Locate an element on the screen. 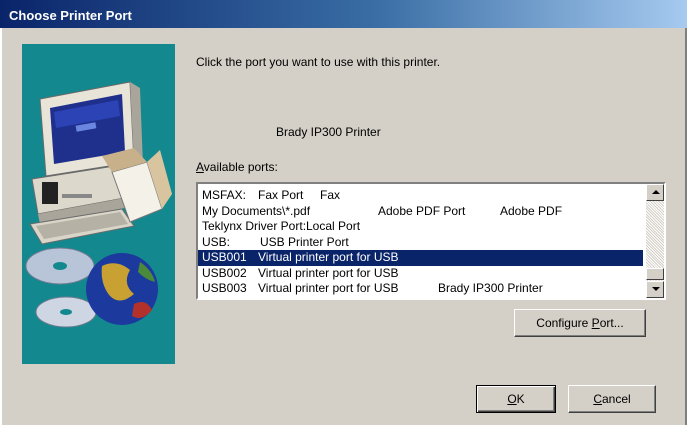 This screenshot has width=687, height=425. port-description: Fax Port is located at coordinates (281, 195).